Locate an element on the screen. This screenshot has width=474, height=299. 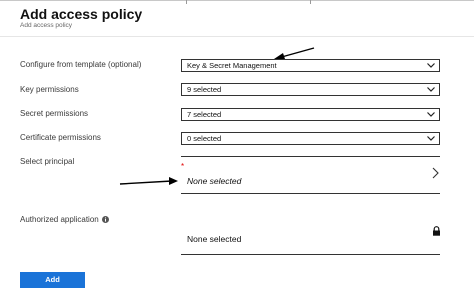
template-select-value: Key & Secret Management is located at coordinates (232, 65).